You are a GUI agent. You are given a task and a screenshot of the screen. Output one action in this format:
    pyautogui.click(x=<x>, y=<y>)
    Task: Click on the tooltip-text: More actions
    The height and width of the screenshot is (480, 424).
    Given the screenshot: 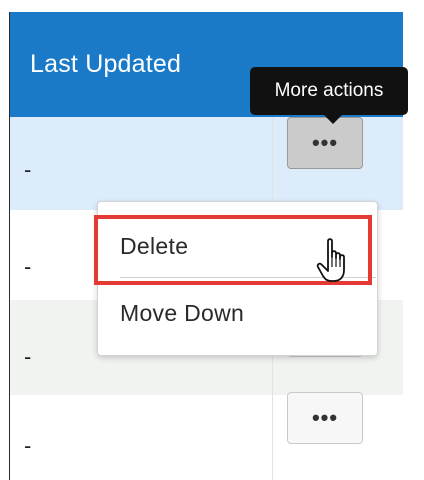 What is the action you would take?
    pyautogui.click(x=329, y=90)
    